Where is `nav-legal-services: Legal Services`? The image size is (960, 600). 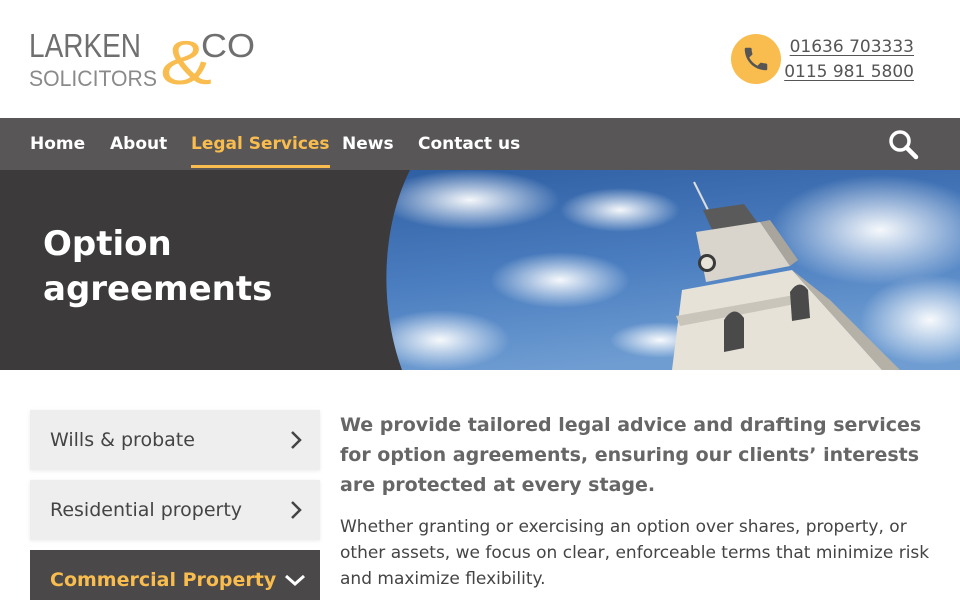 nav-legal-services: Legal Services is located at coordinates (260, 144).